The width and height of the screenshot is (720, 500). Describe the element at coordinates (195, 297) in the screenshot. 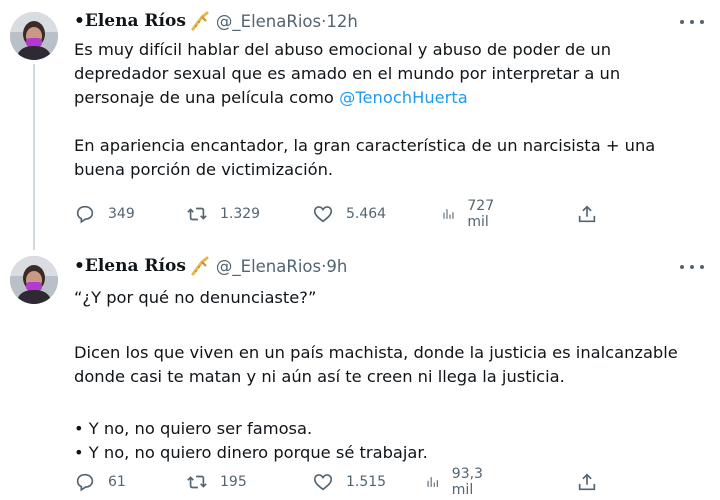

I see `text-line: “¿Y por qué no denunciaste?”` at that location.